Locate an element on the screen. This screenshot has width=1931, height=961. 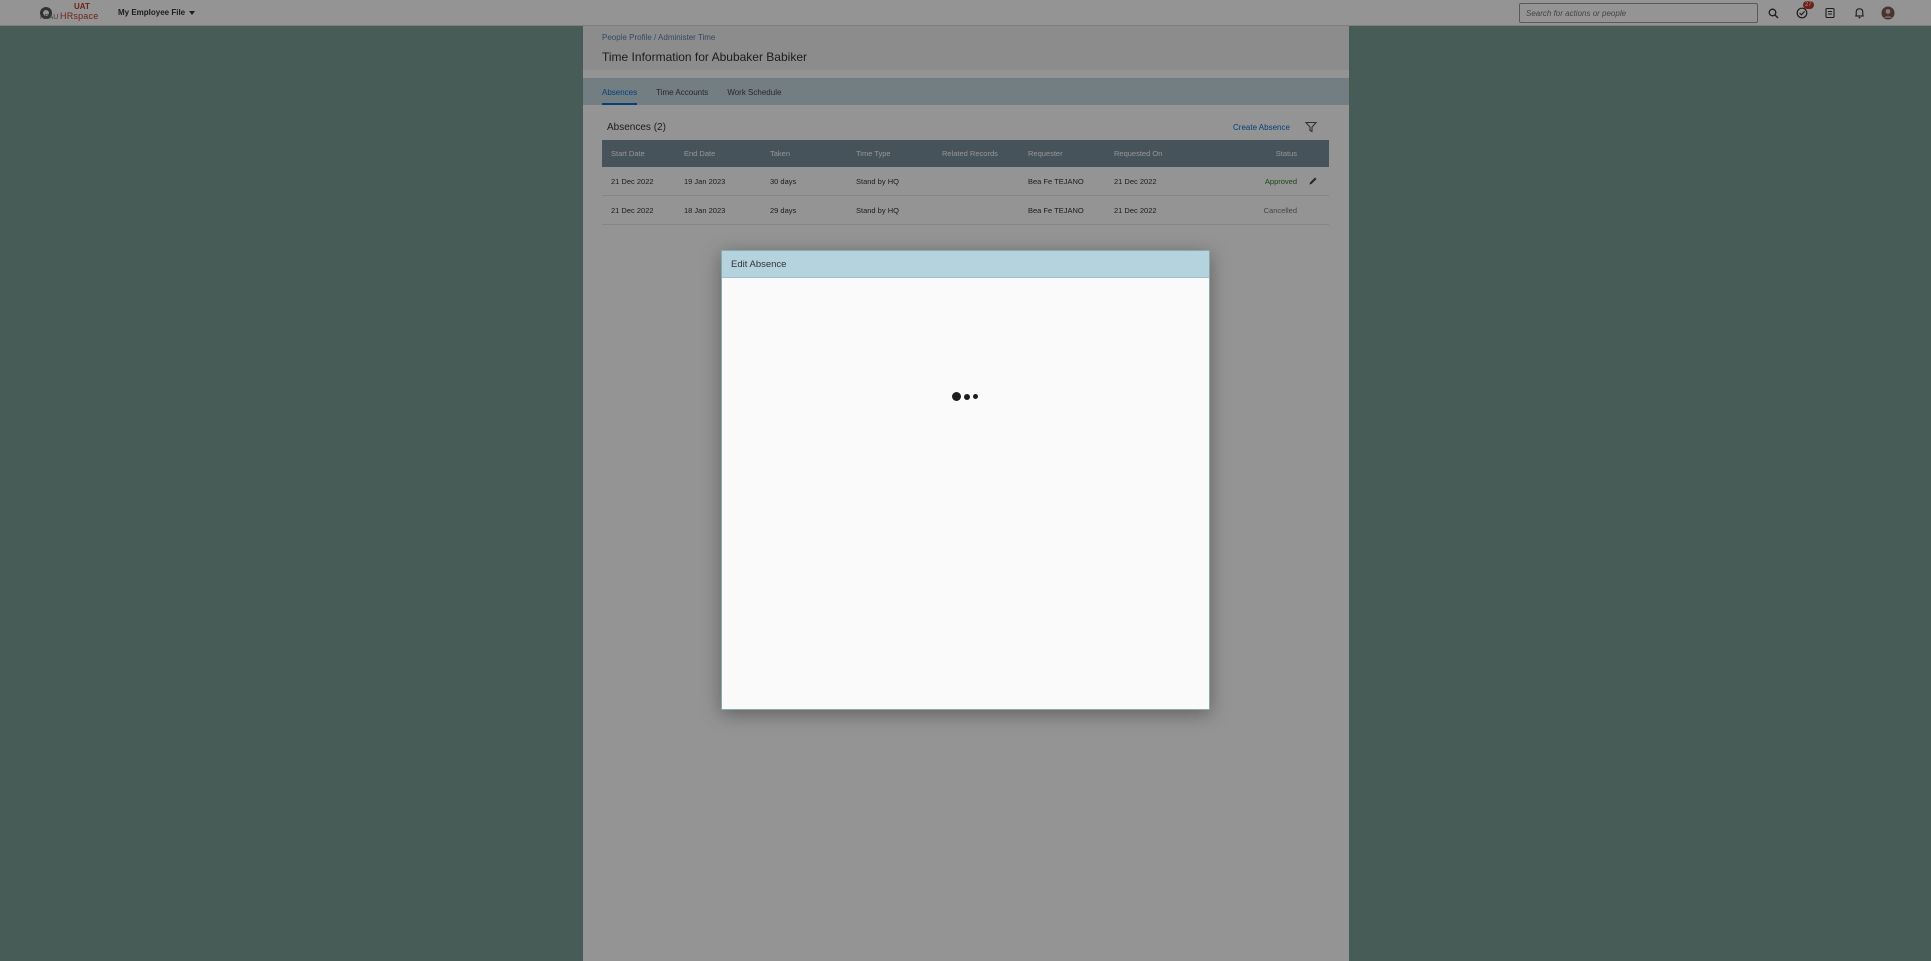
dialog-title: Edit Absence is located at coordinates (965, 264).